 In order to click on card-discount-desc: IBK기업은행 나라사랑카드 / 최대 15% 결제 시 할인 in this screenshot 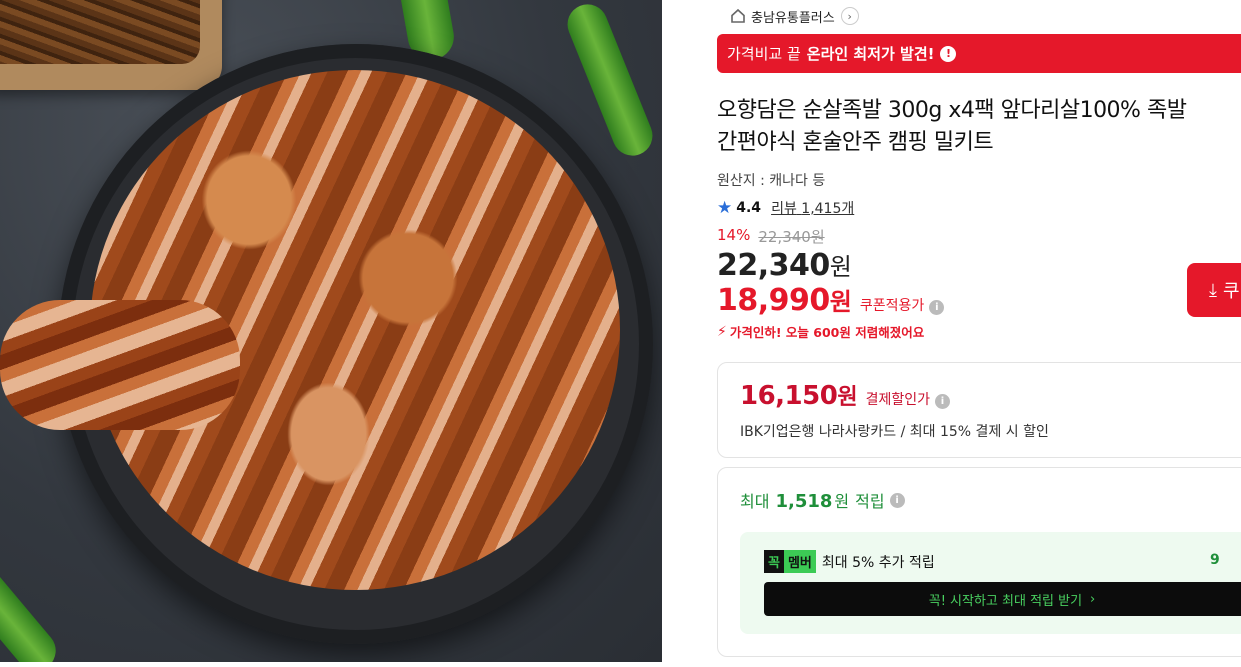, I will do `click(894, 432)`.